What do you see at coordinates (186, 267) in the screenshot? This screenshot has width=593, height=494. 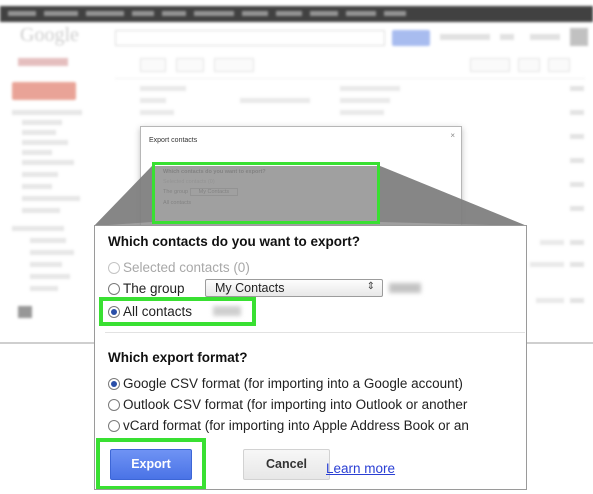 I see `option-selected-contacts-label: Selected contacts (0)` at bounding box center [186, 267].